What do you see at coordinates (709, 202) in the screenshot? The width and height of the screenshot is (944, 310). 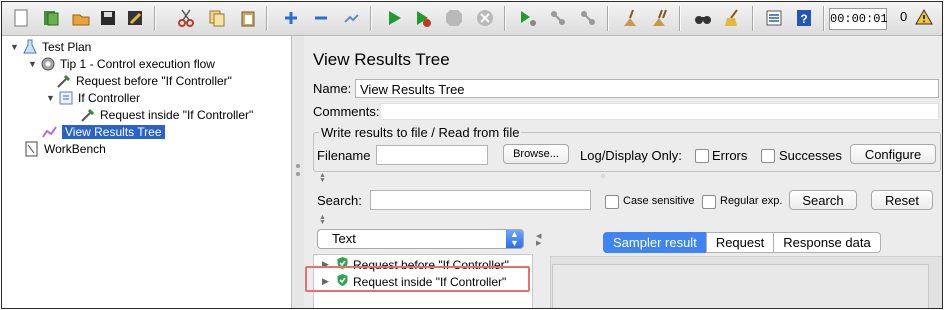 I see `regular-exp-checkbox` at bounding box center [709, 202].